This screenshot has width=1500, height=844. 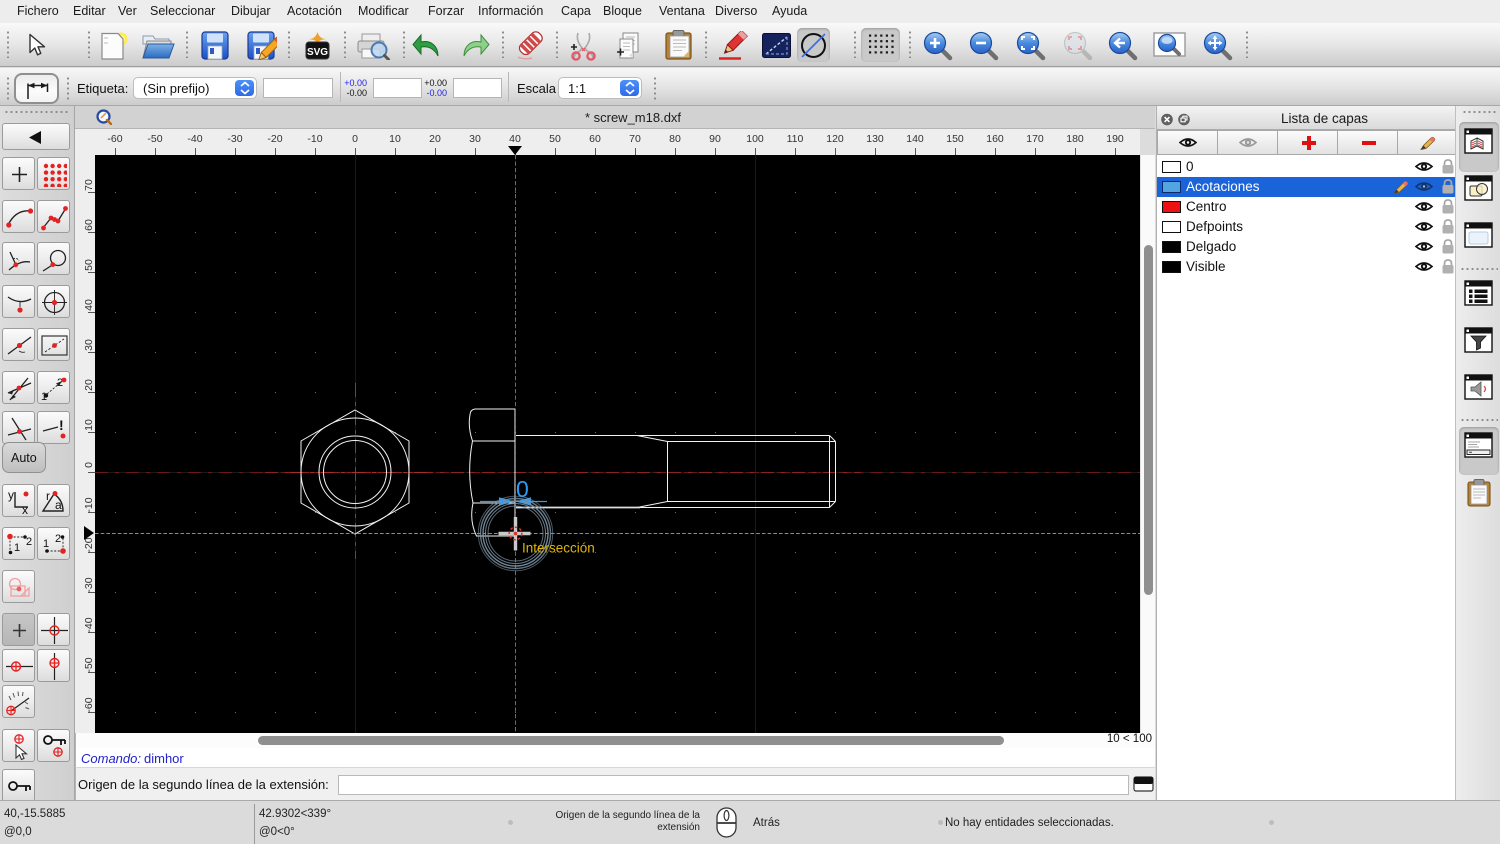 What do you see at coordinates (58, 505) in the screenshot?
I see `svg-text: a` at bounding box center [58, 505].